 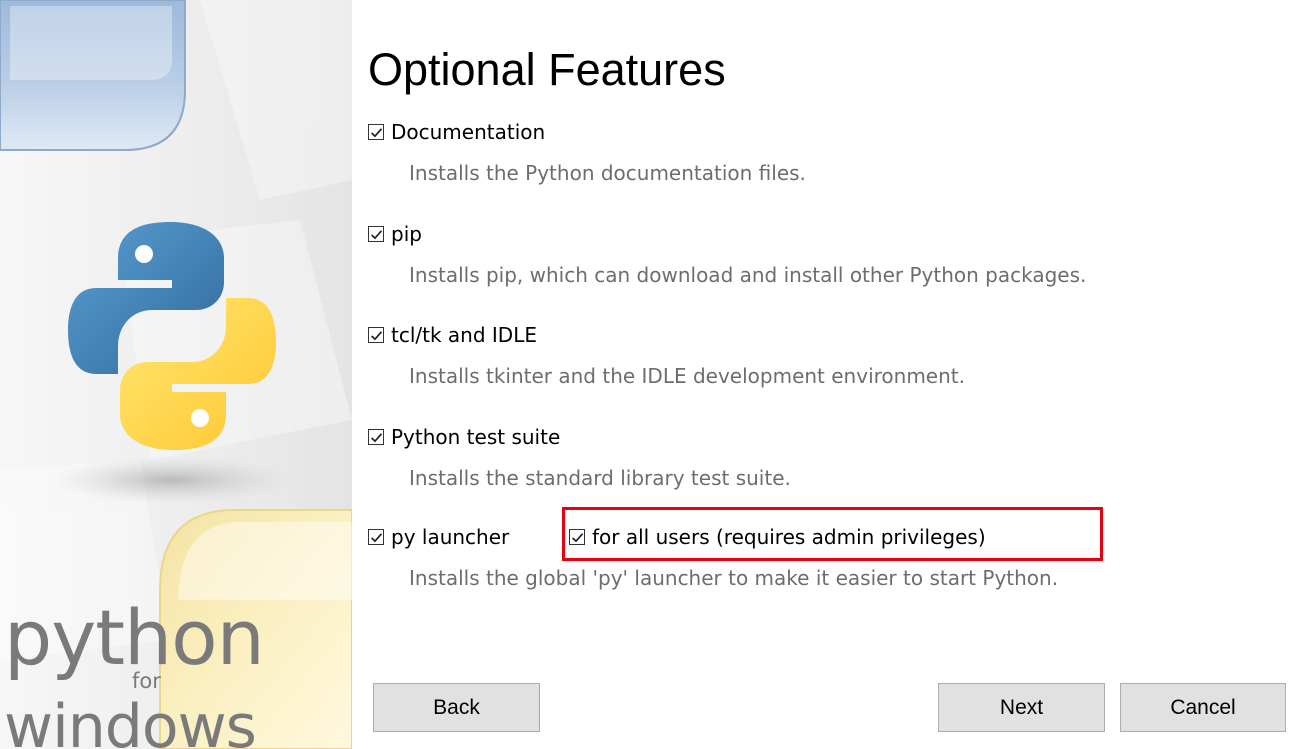 I want to click on page-title: Optional Features, so click(x=547, y=69).